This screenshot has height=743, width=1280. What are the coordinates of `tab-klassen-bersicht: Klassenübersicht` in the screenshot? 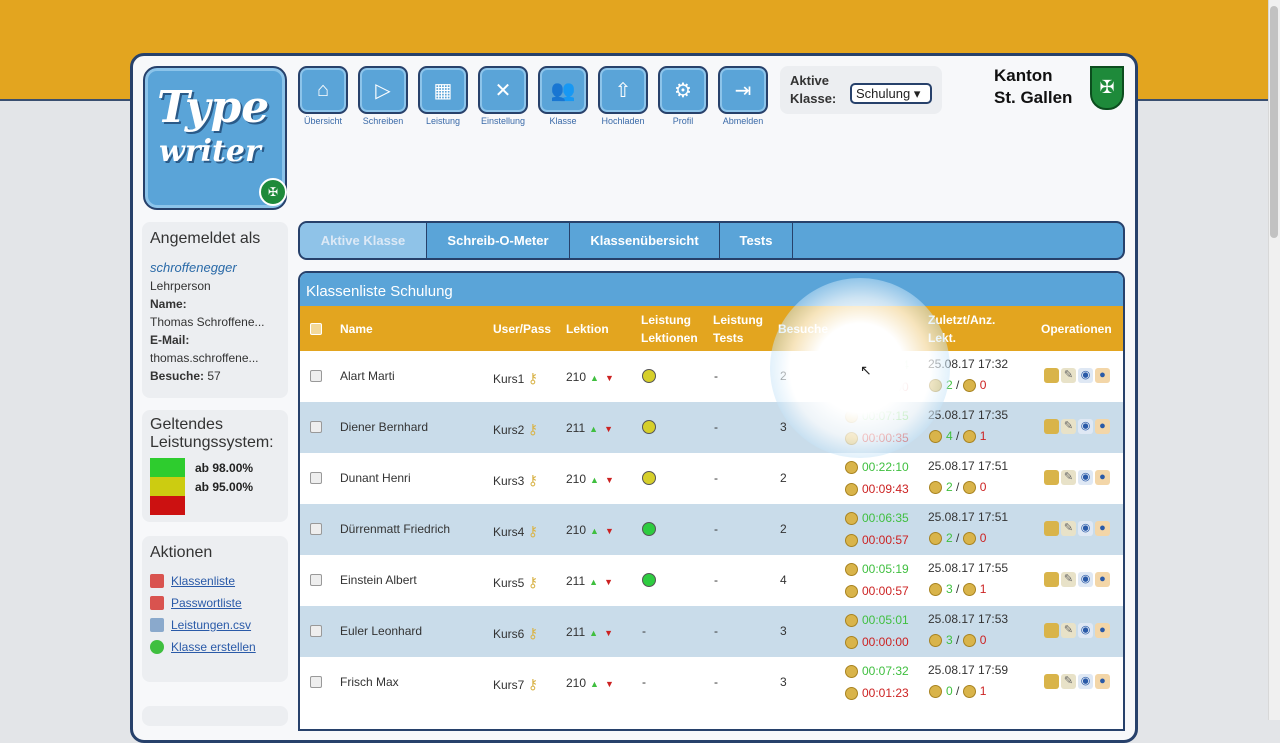 It's located at (645, 240).